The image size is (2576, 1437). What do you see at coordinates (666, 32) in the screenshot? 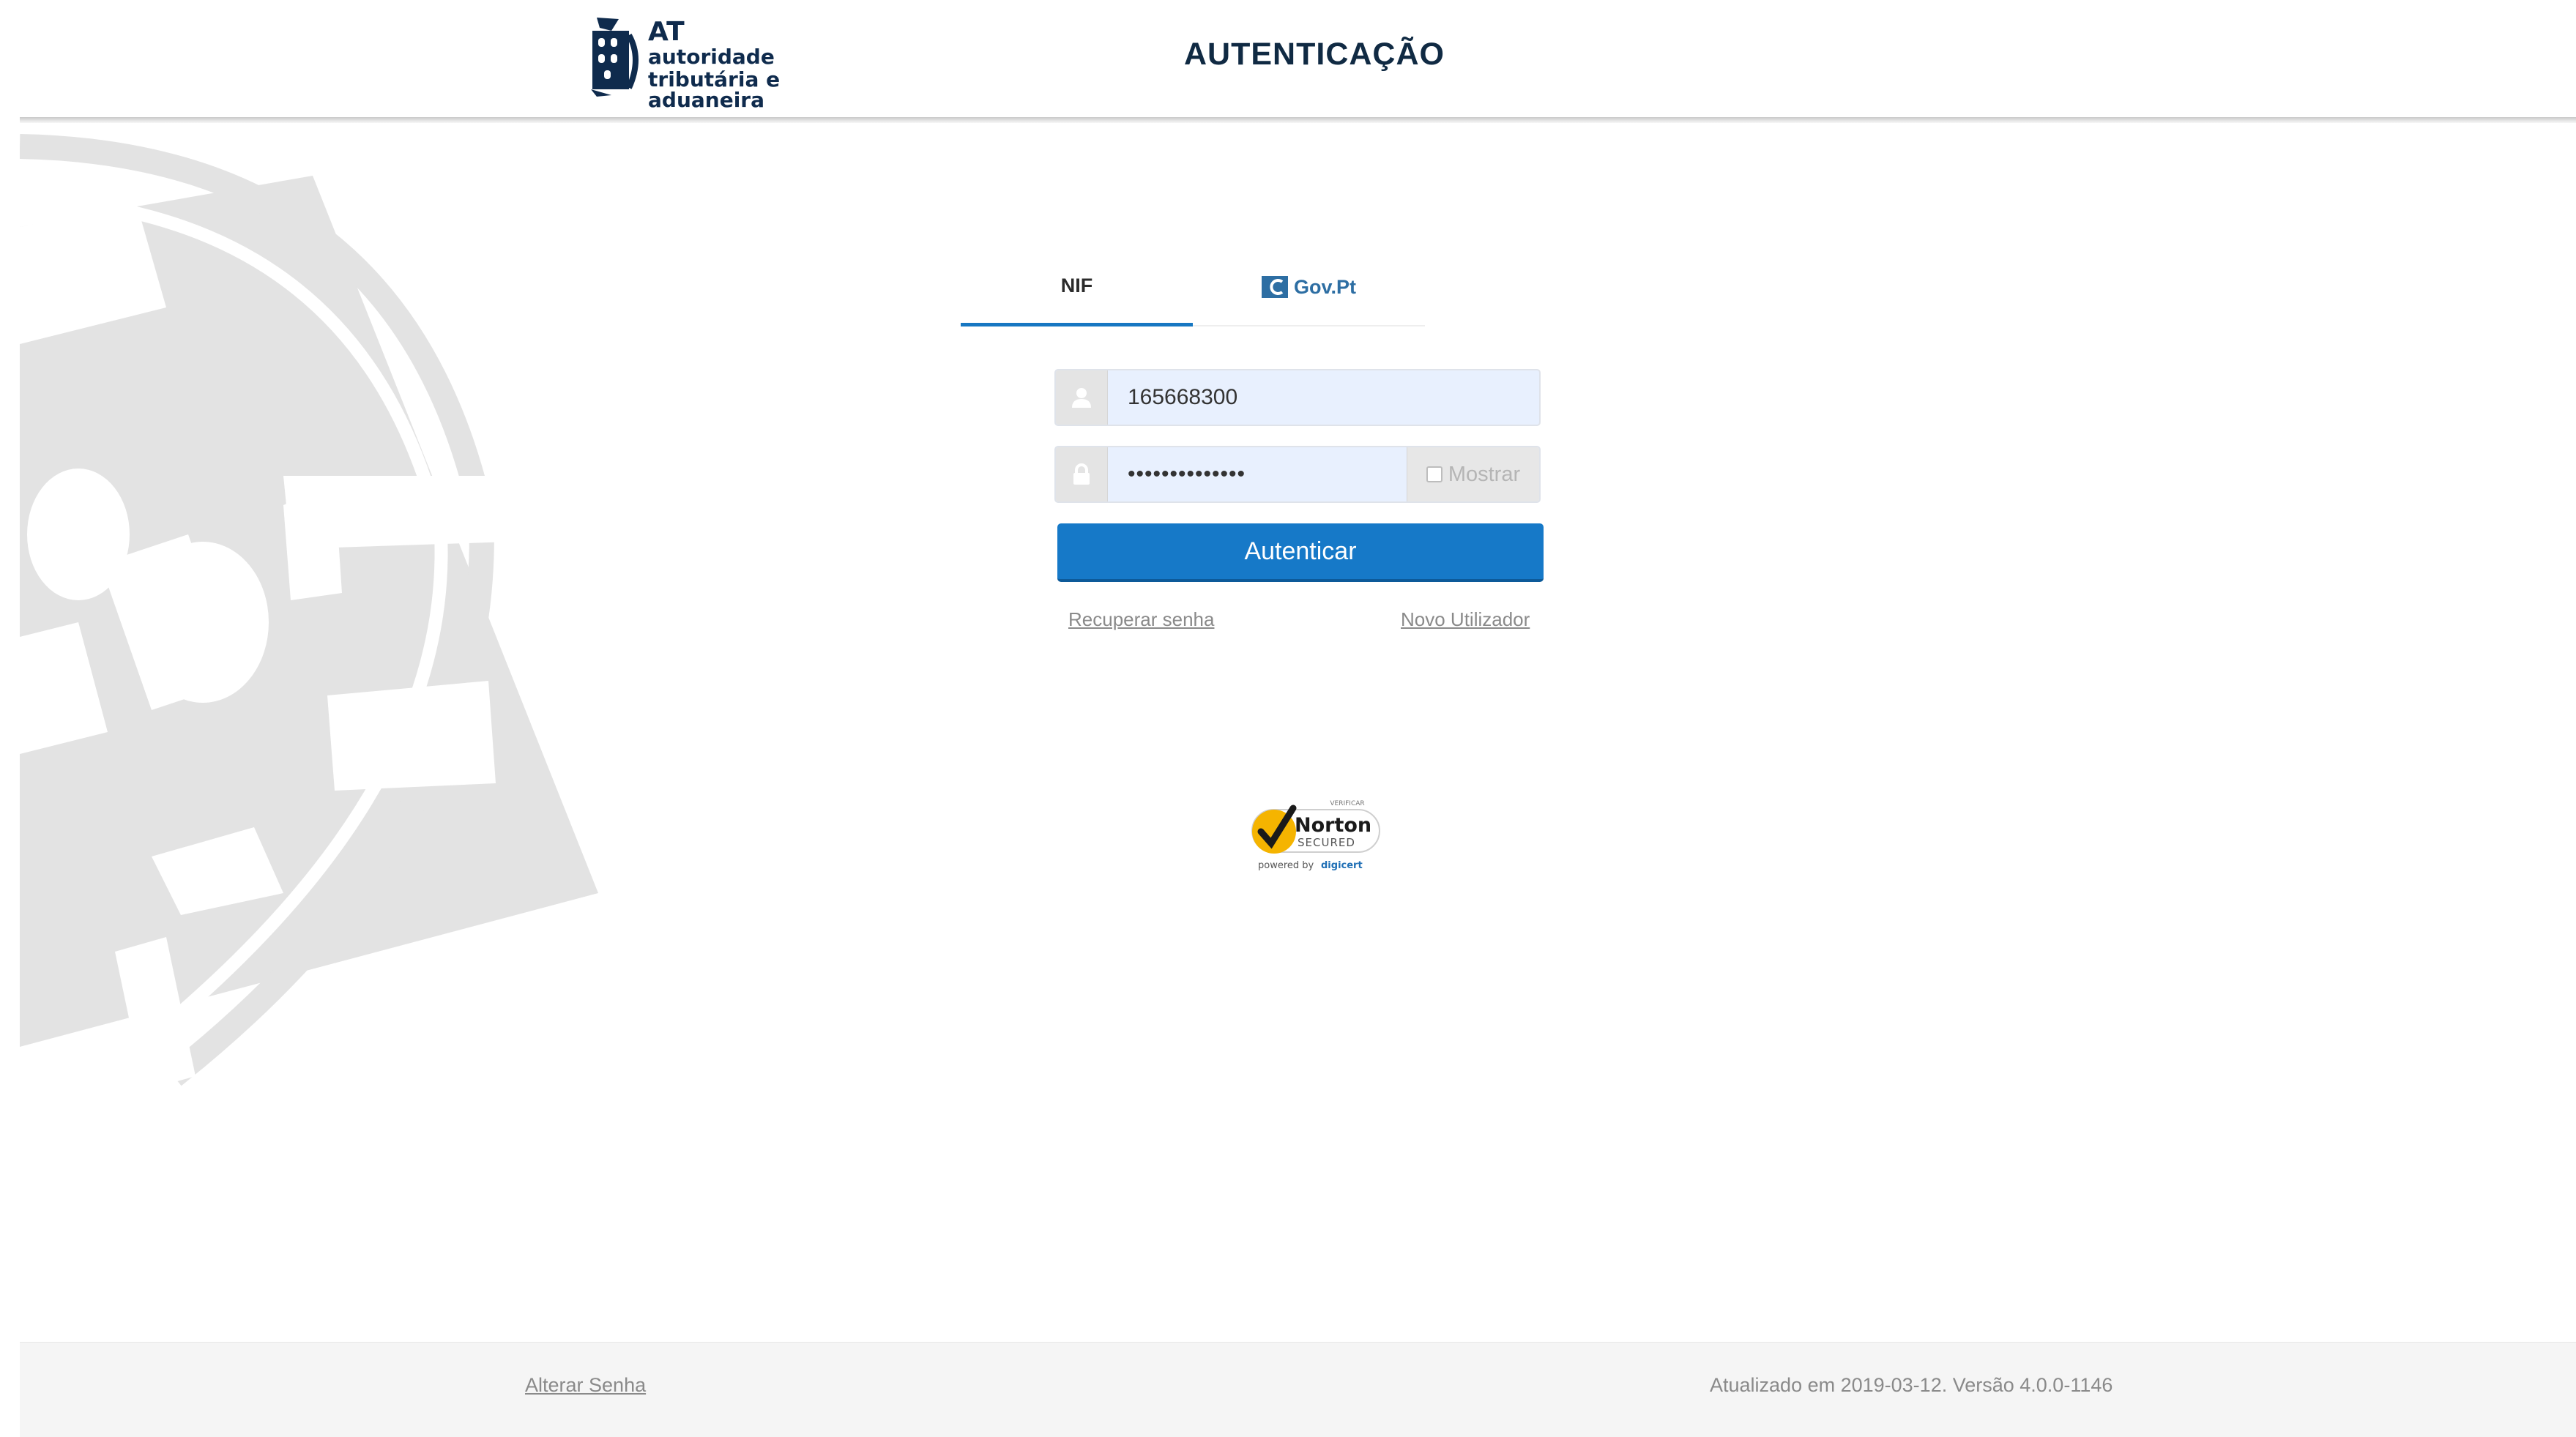
I see `logo-abbr: AT` at bounding box center [666, 32].